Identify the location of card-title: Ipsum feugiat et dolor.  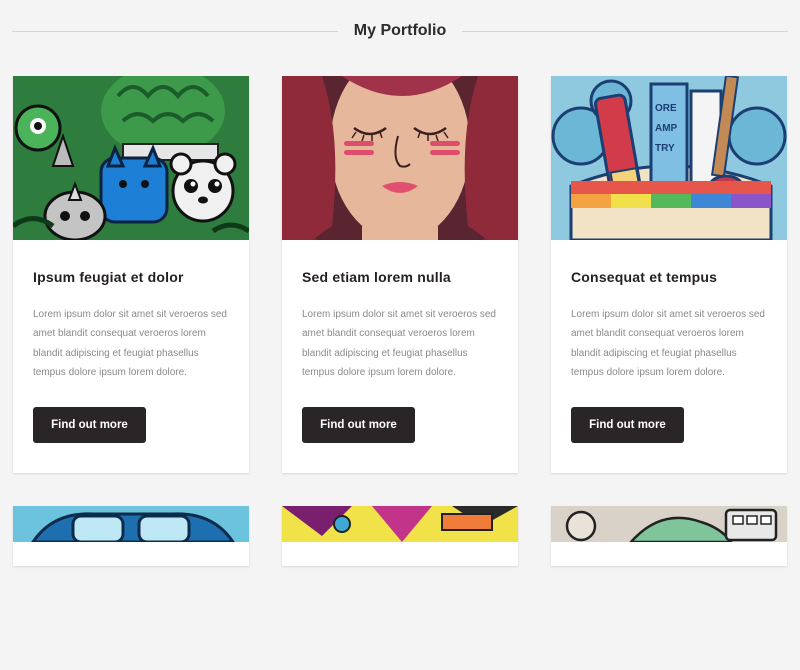
(108, 277).